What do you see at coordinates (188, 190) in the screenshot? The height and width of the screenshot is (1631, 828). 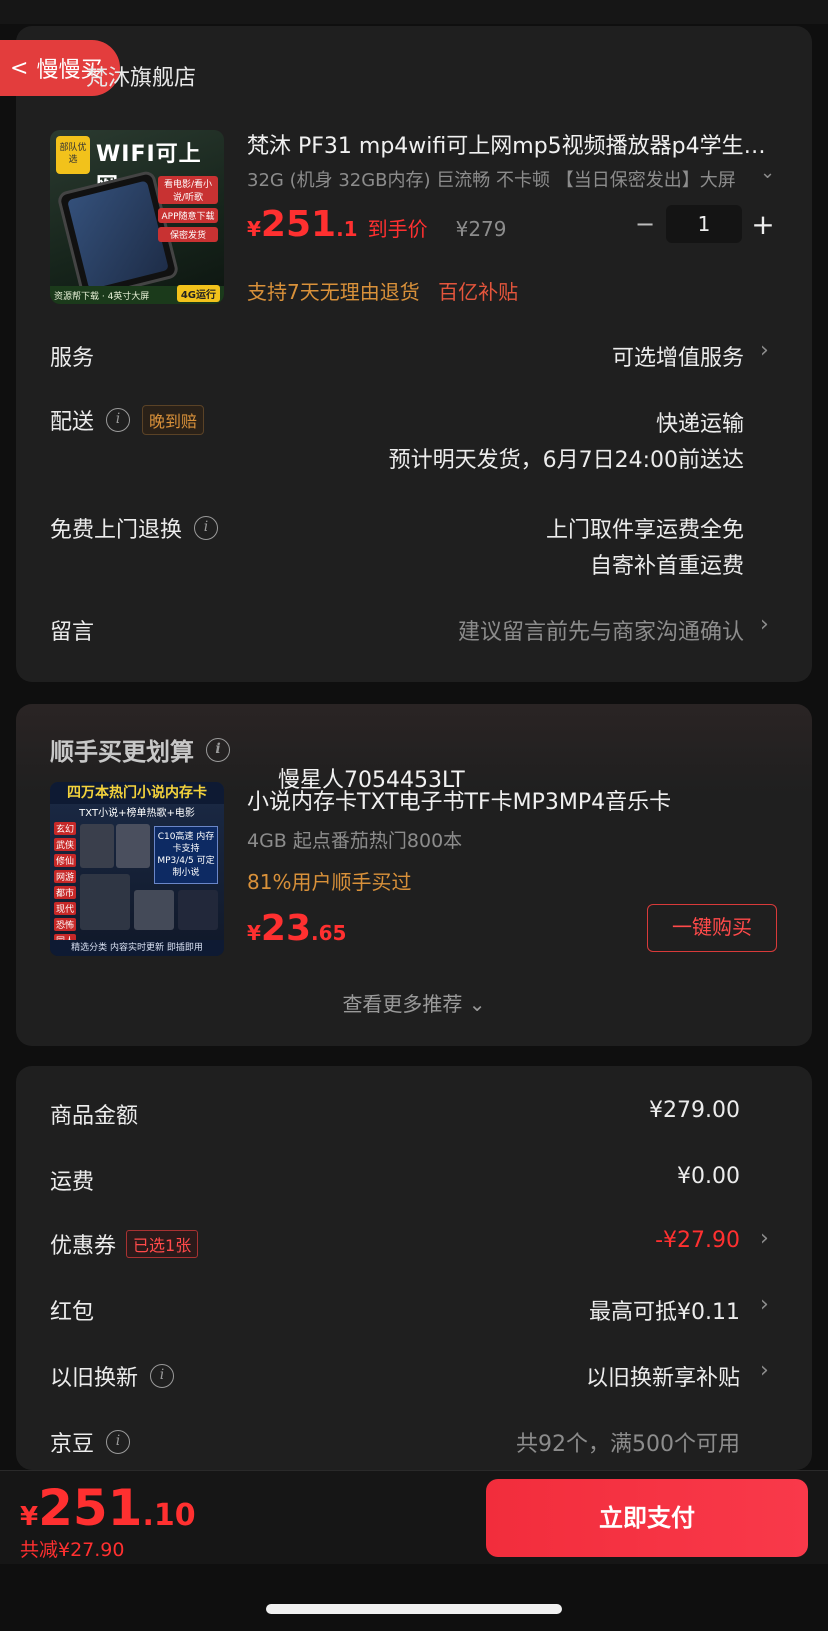 I see `image-tag: 看电影/看小说/听歌` at bounding box center [188, 190].